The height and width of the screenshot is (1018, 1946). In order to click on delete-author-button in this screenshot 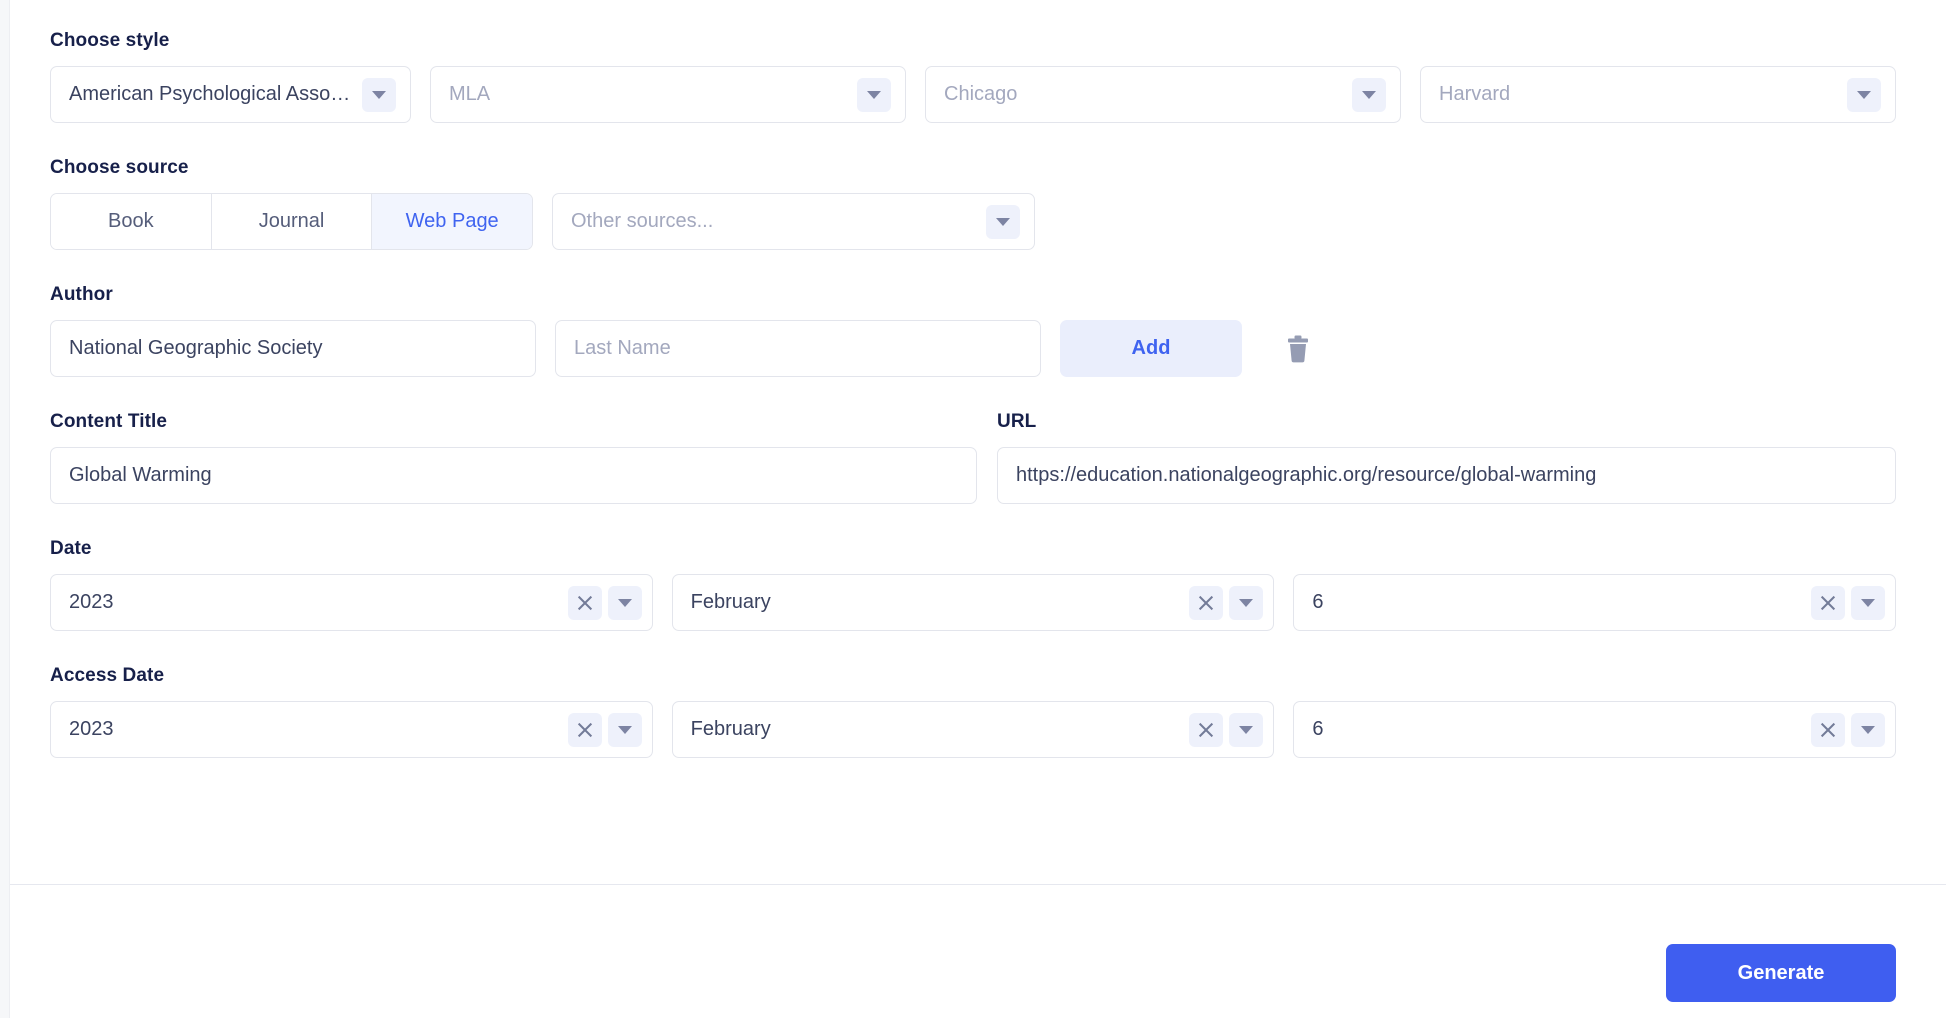, I will do `click(1298, 348)`.